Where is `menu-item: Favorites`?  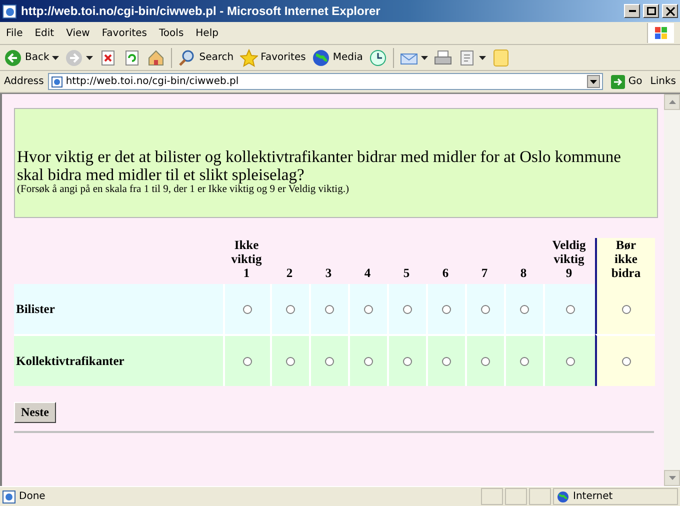
menu-item: Favorites is located at coordinates (125, 33).